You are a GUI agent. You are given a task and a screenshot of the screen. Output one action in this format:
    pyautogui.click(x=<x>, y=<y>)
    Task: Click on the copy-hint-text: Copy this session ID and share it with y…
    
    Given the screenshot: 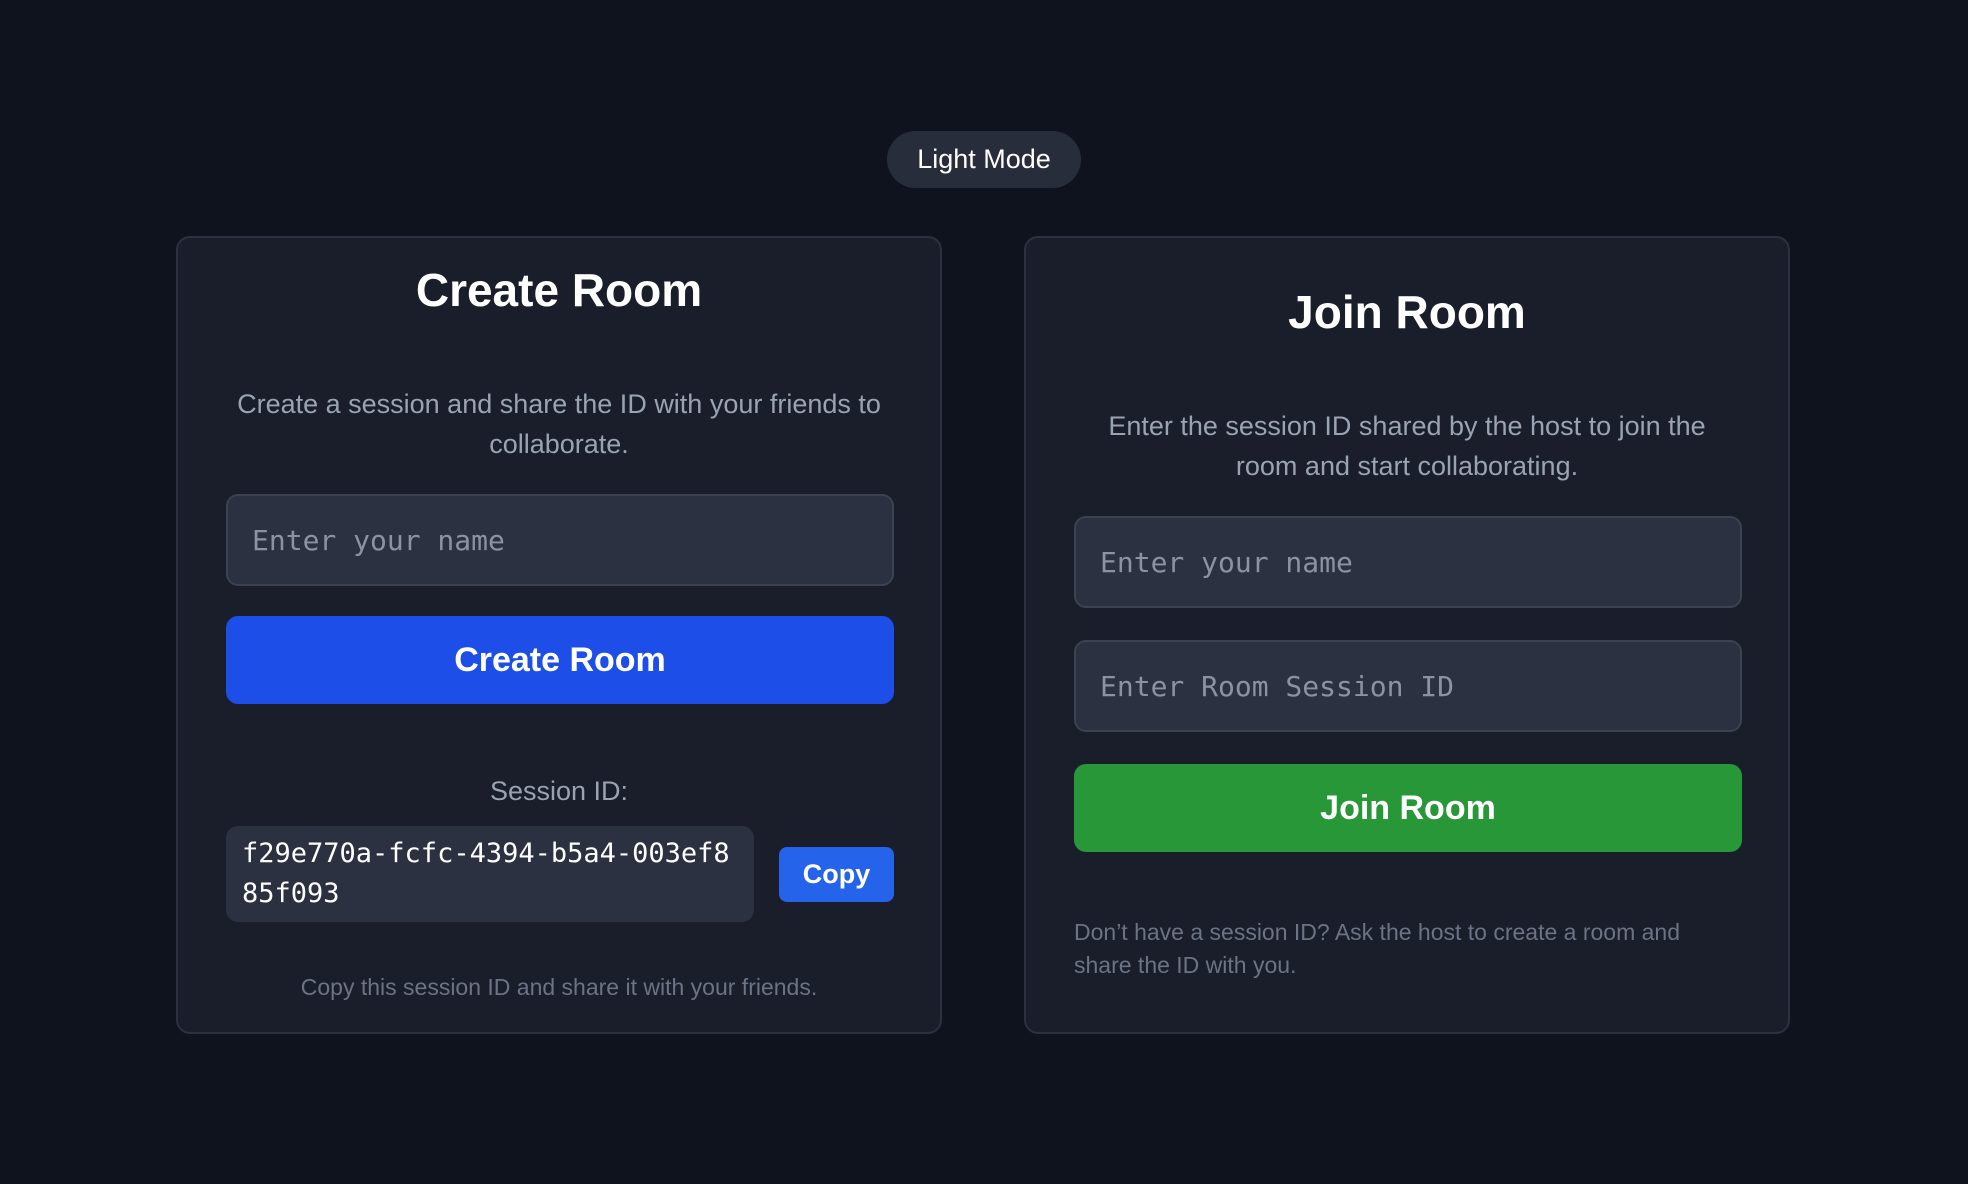 What is the action you would take?
    pyautogui.click(x=559, y=987)
    